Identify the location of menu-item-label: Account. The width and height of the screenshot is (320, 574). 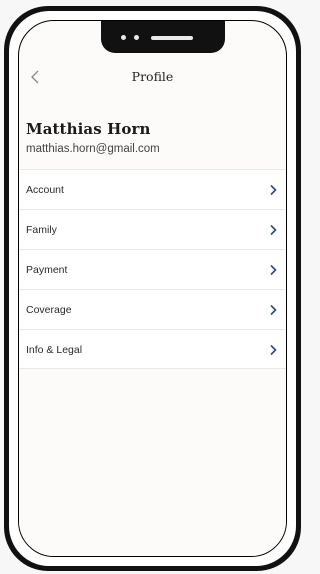
(45, 190).